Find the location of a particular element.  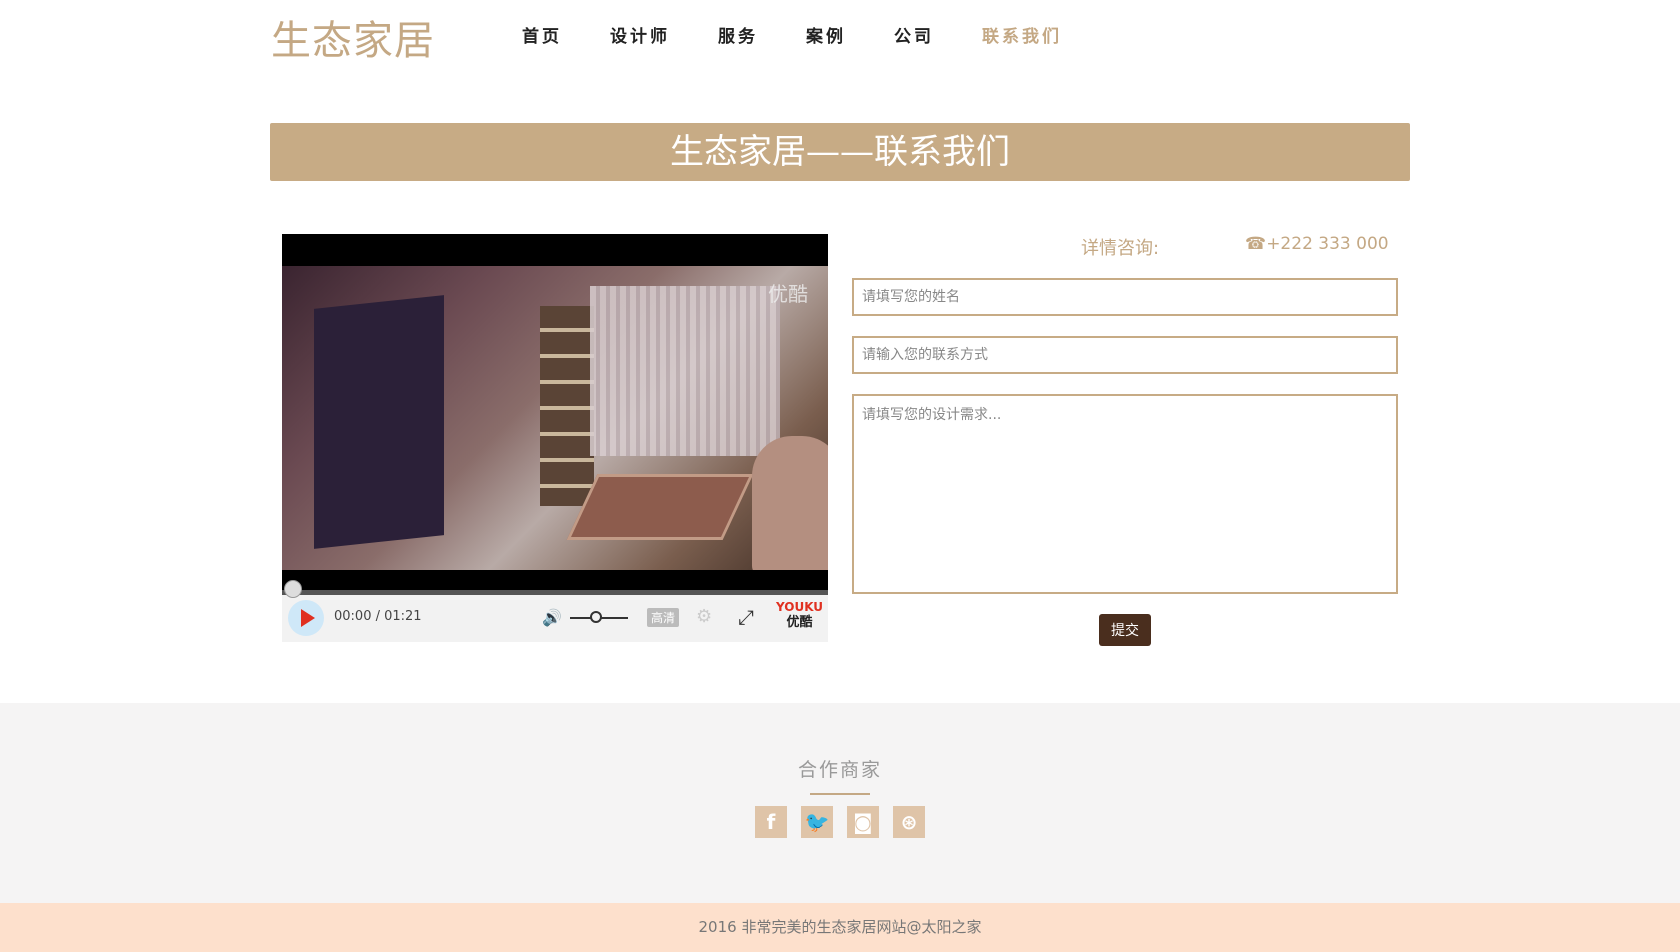

facebook-icon: f is located at coordinates (771, 822).